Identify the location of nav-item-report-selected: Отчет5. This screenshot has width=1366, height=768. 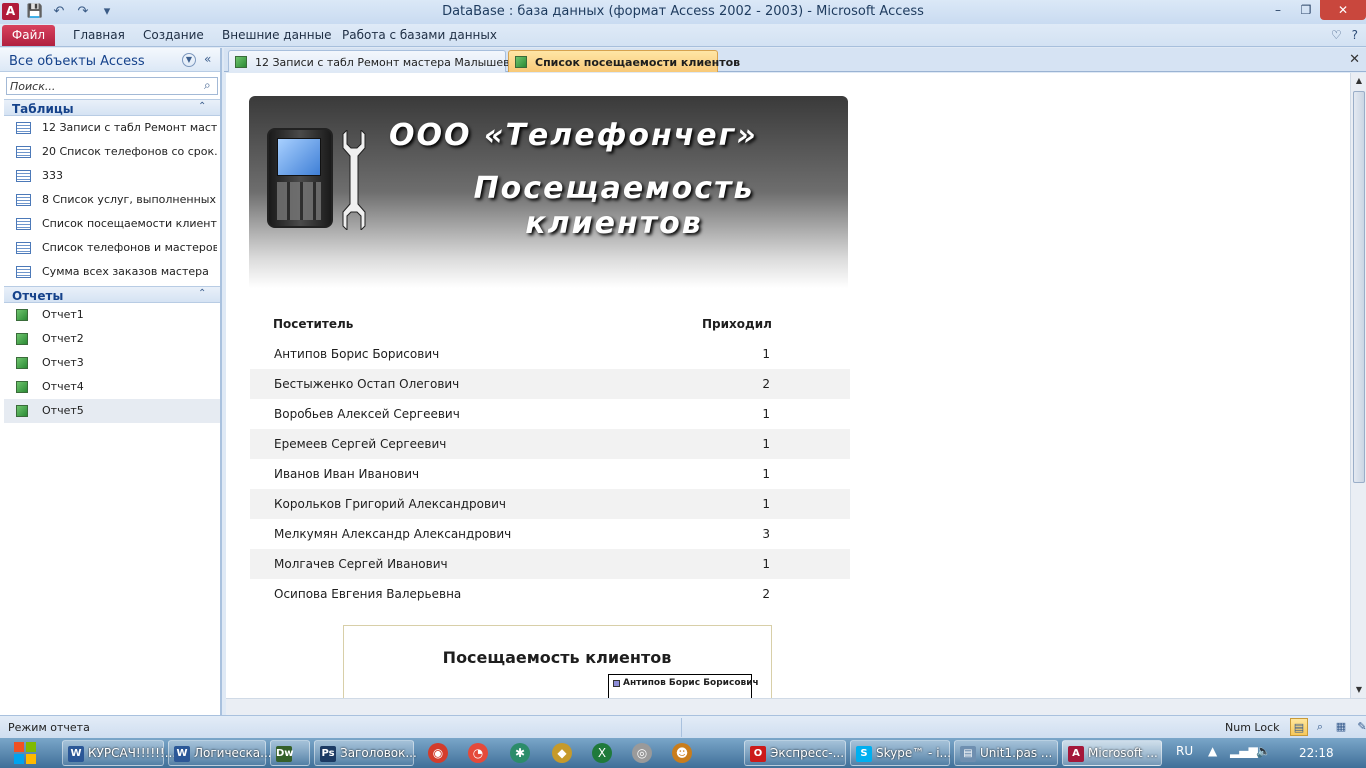
(112, 411).